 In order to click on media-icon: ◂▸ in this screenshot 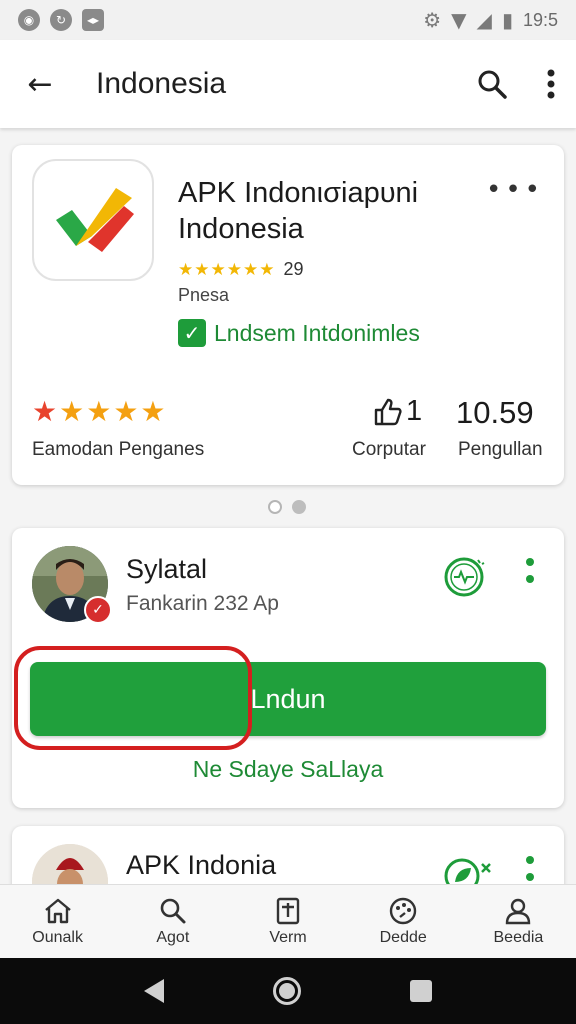, I will do `click(93, 20)`.